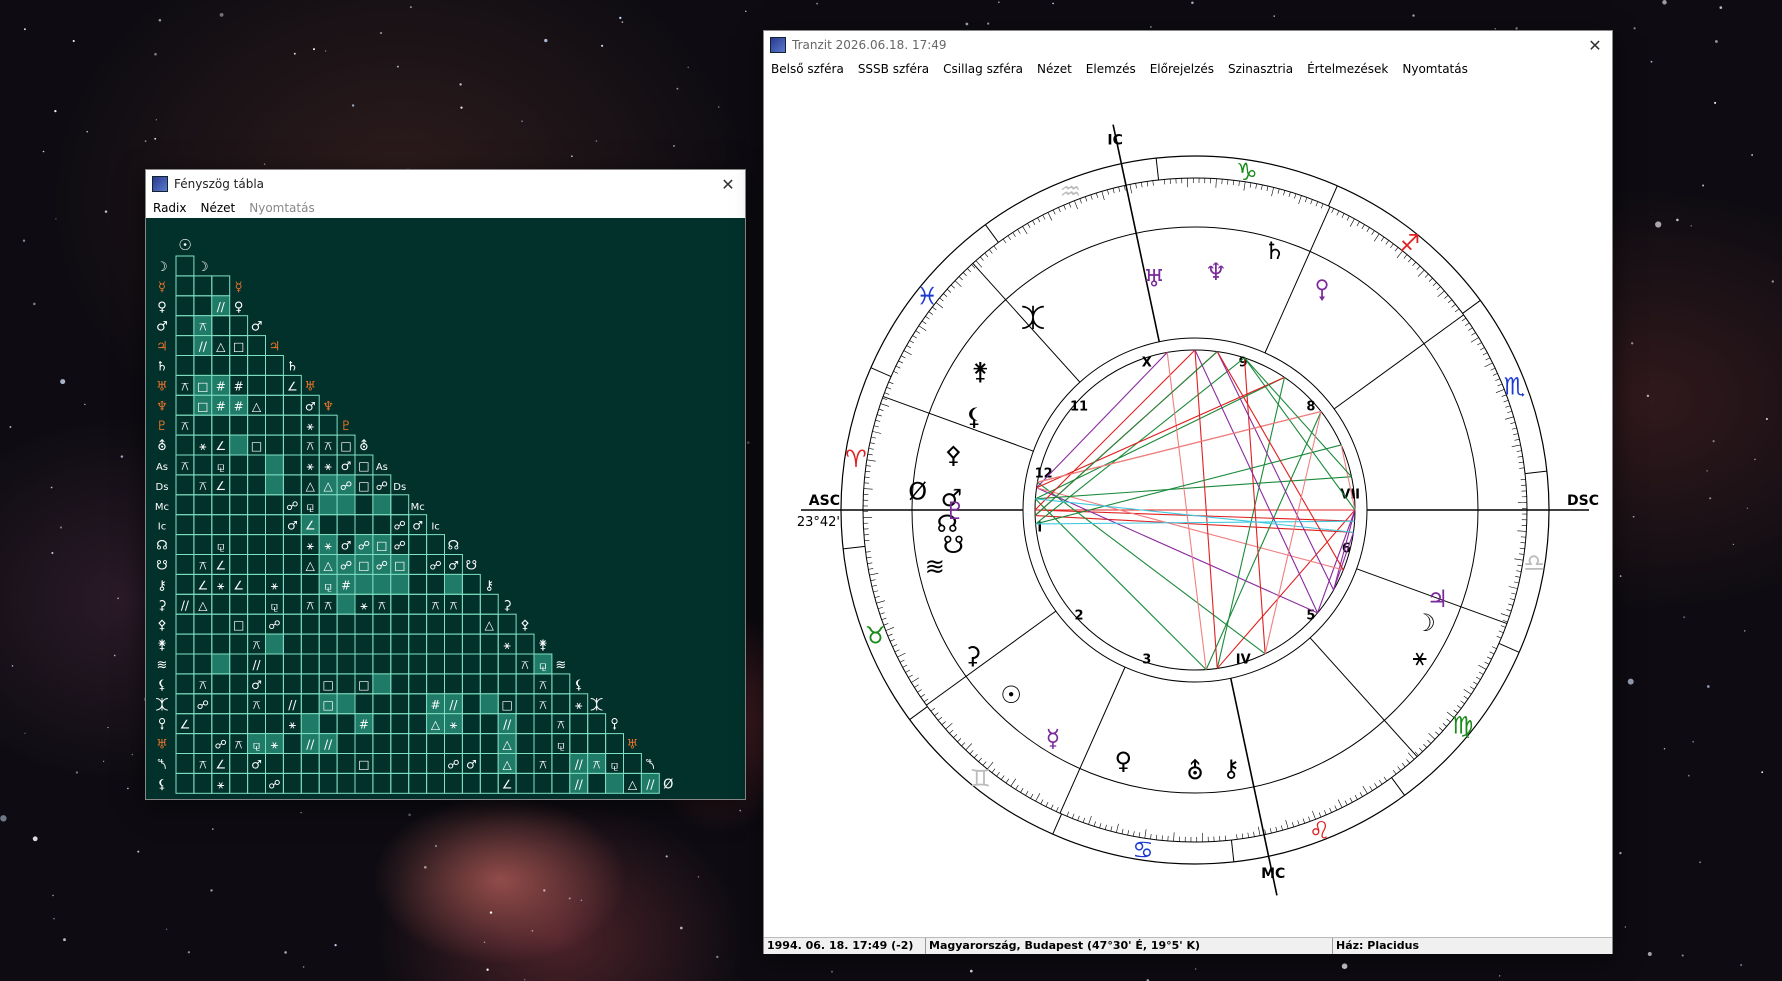  Describe the element at coordinates (1011, 695) in the screenshot. I see `transit-planet: ☉` at that location.